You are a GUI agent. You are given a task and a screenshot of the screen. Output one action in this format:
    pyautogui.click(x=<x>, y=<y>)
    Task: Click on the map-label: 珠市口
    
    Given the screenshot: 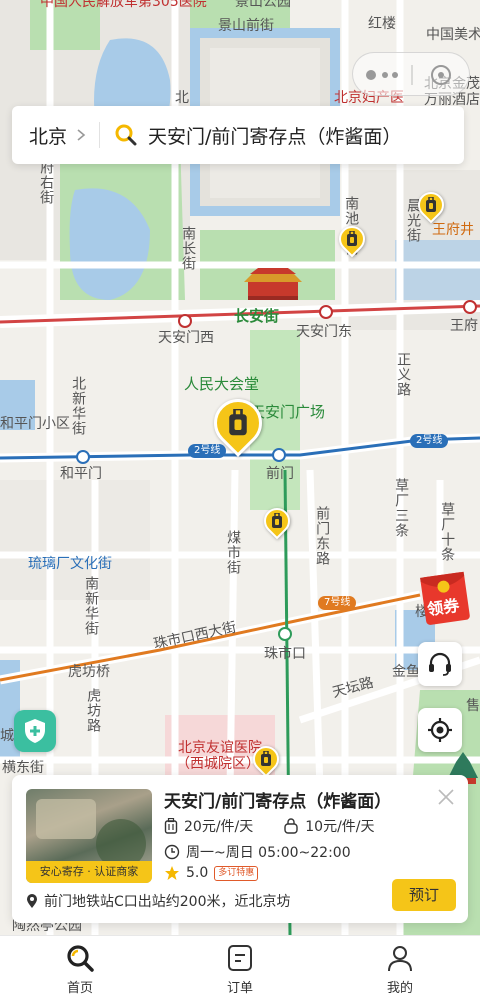 What is the action you would take?
    pyautogui.click(x=285, y=654)
    